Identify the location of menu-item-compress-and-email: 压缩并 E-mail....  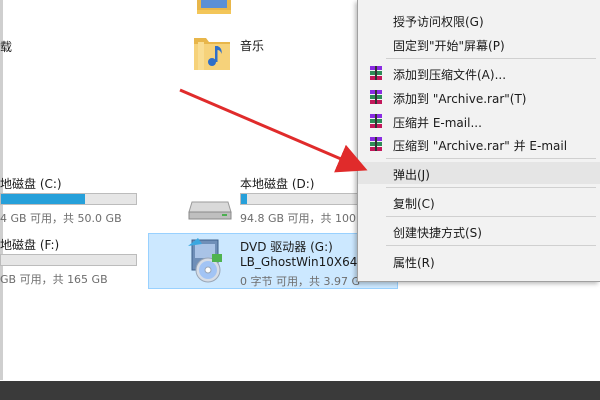
(479, 121).